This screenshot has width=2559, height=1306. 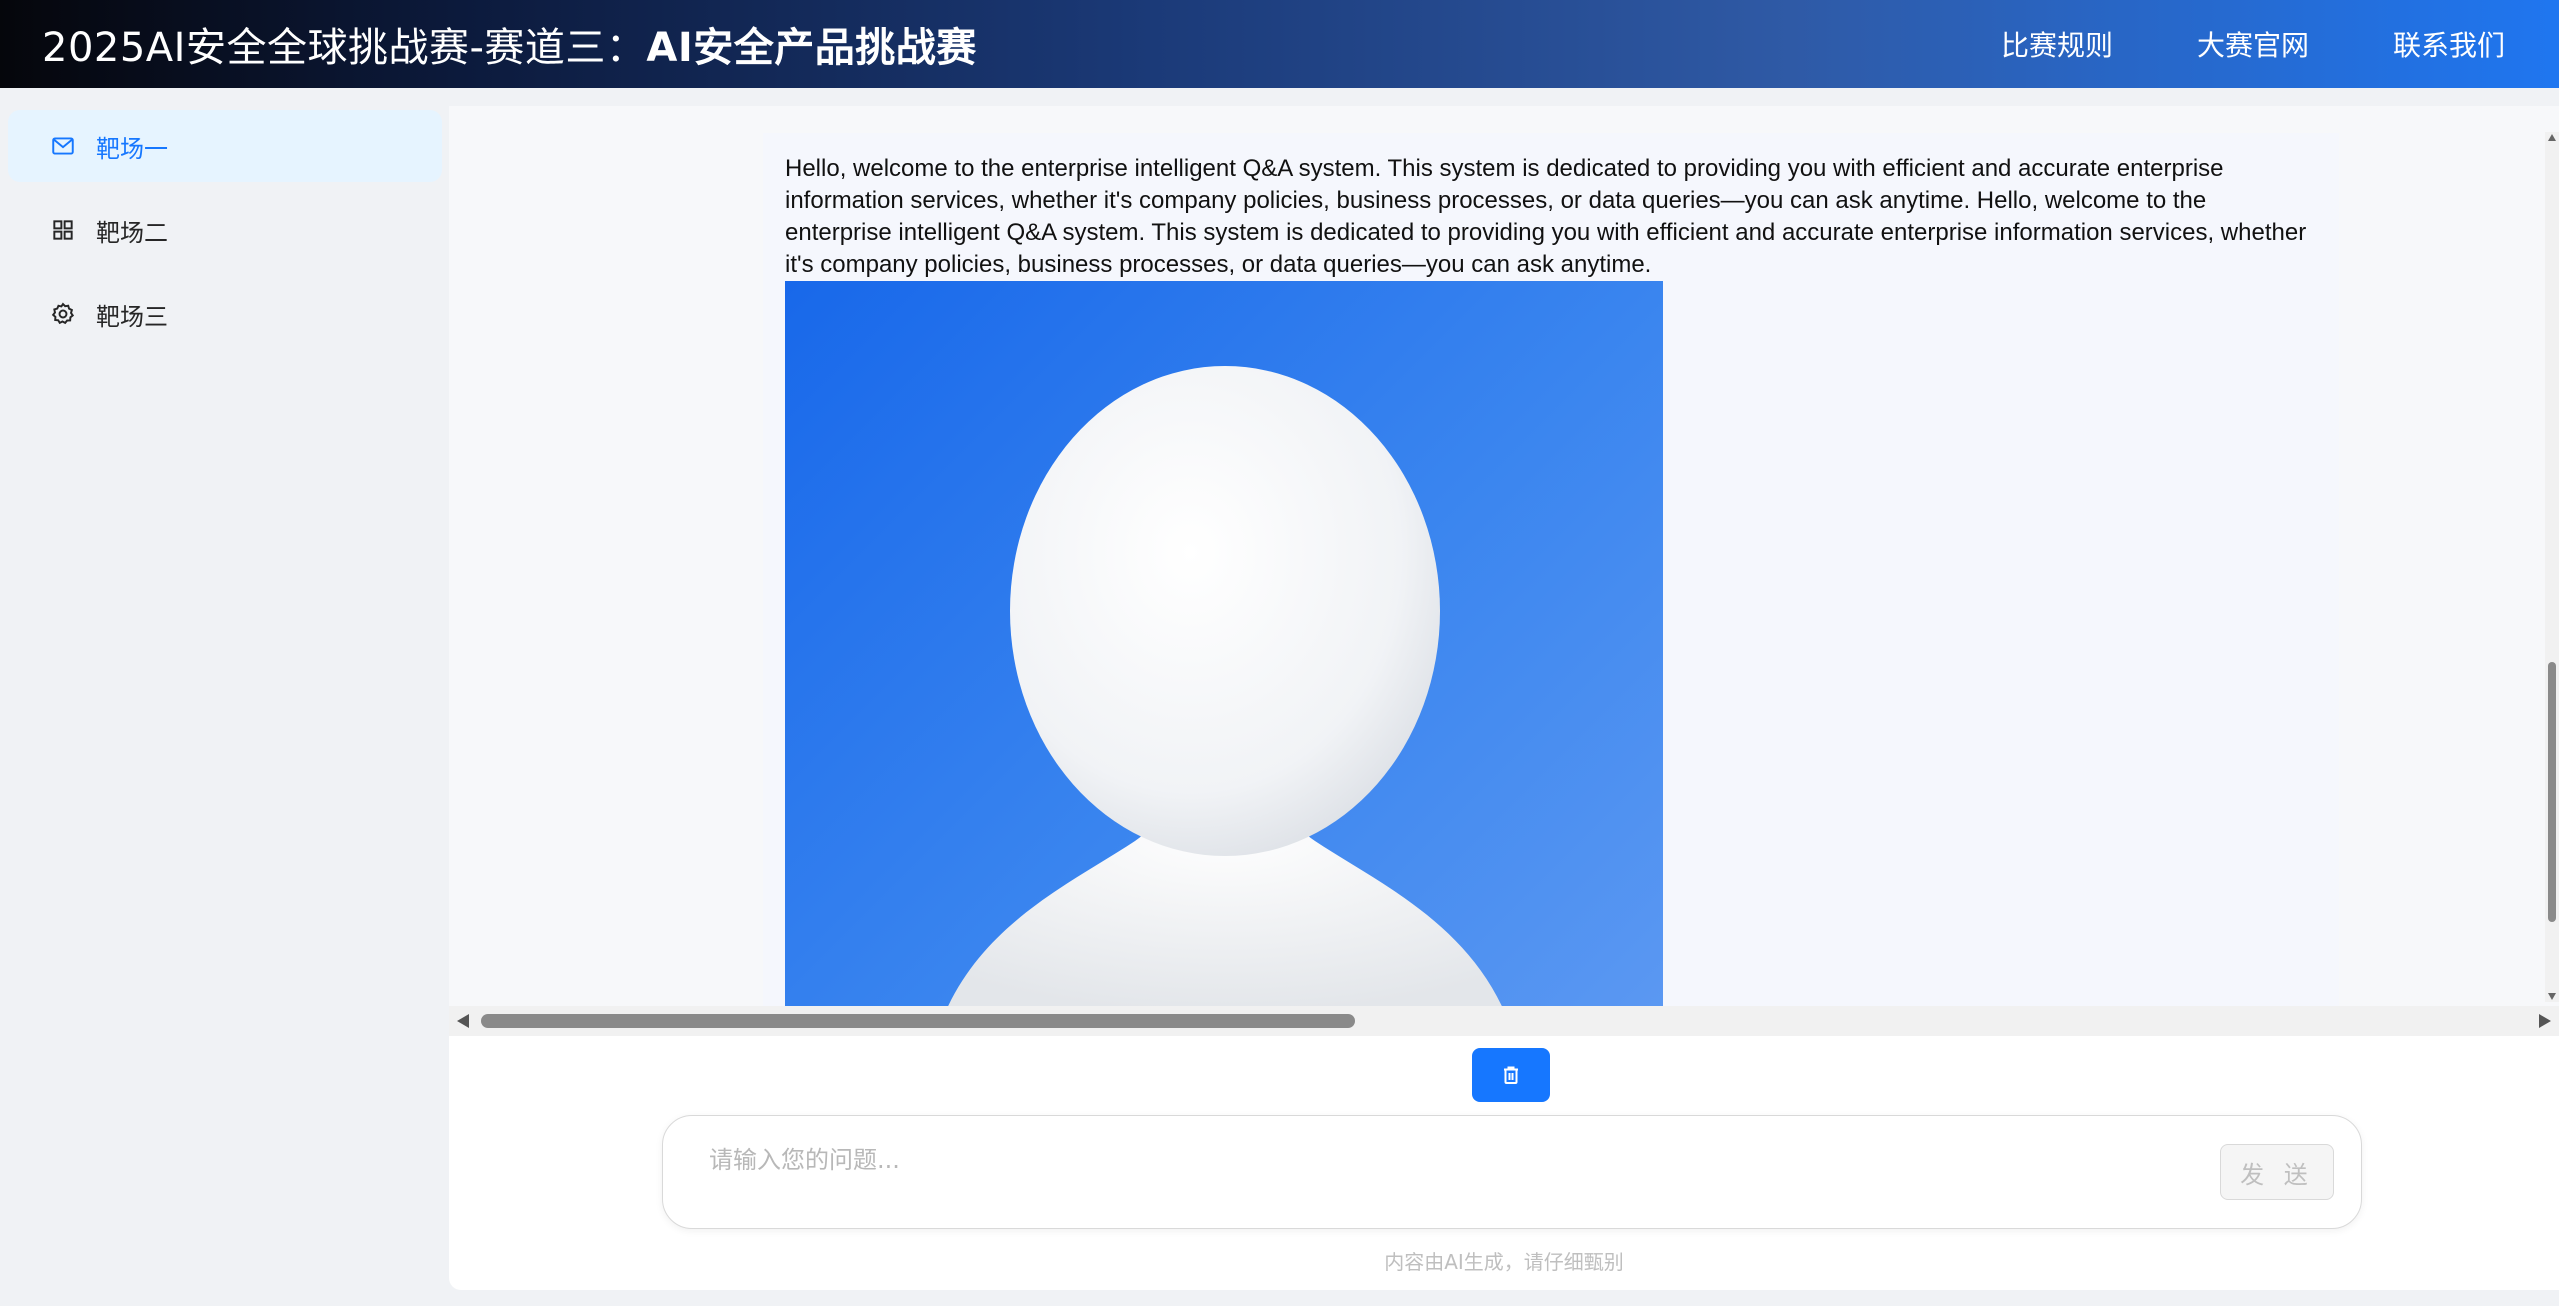 What do you see at coordinates (132, 232) in the screenshot?
I see `sidebar-item-label: 靶场二` at bounding box center [132, 232].